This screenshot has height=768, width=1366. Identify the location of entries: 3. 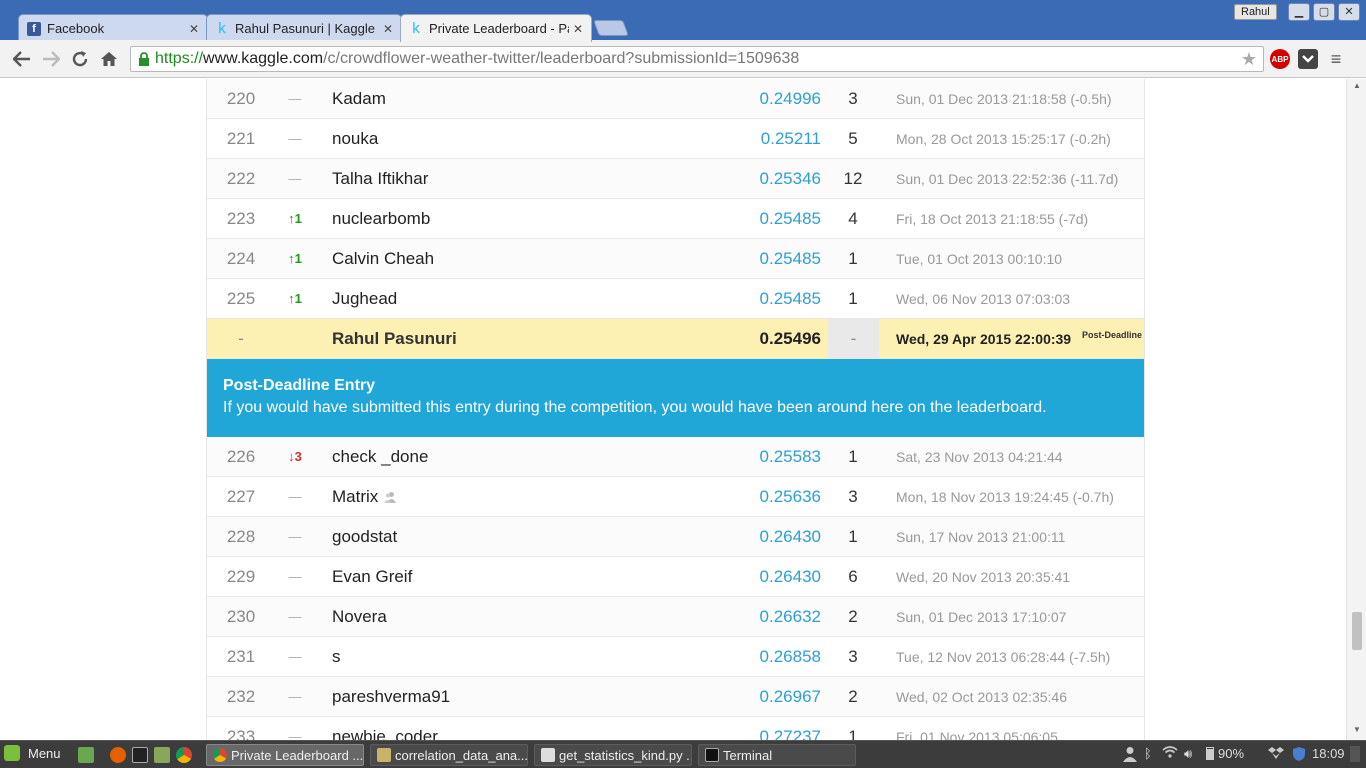
(853, 656).